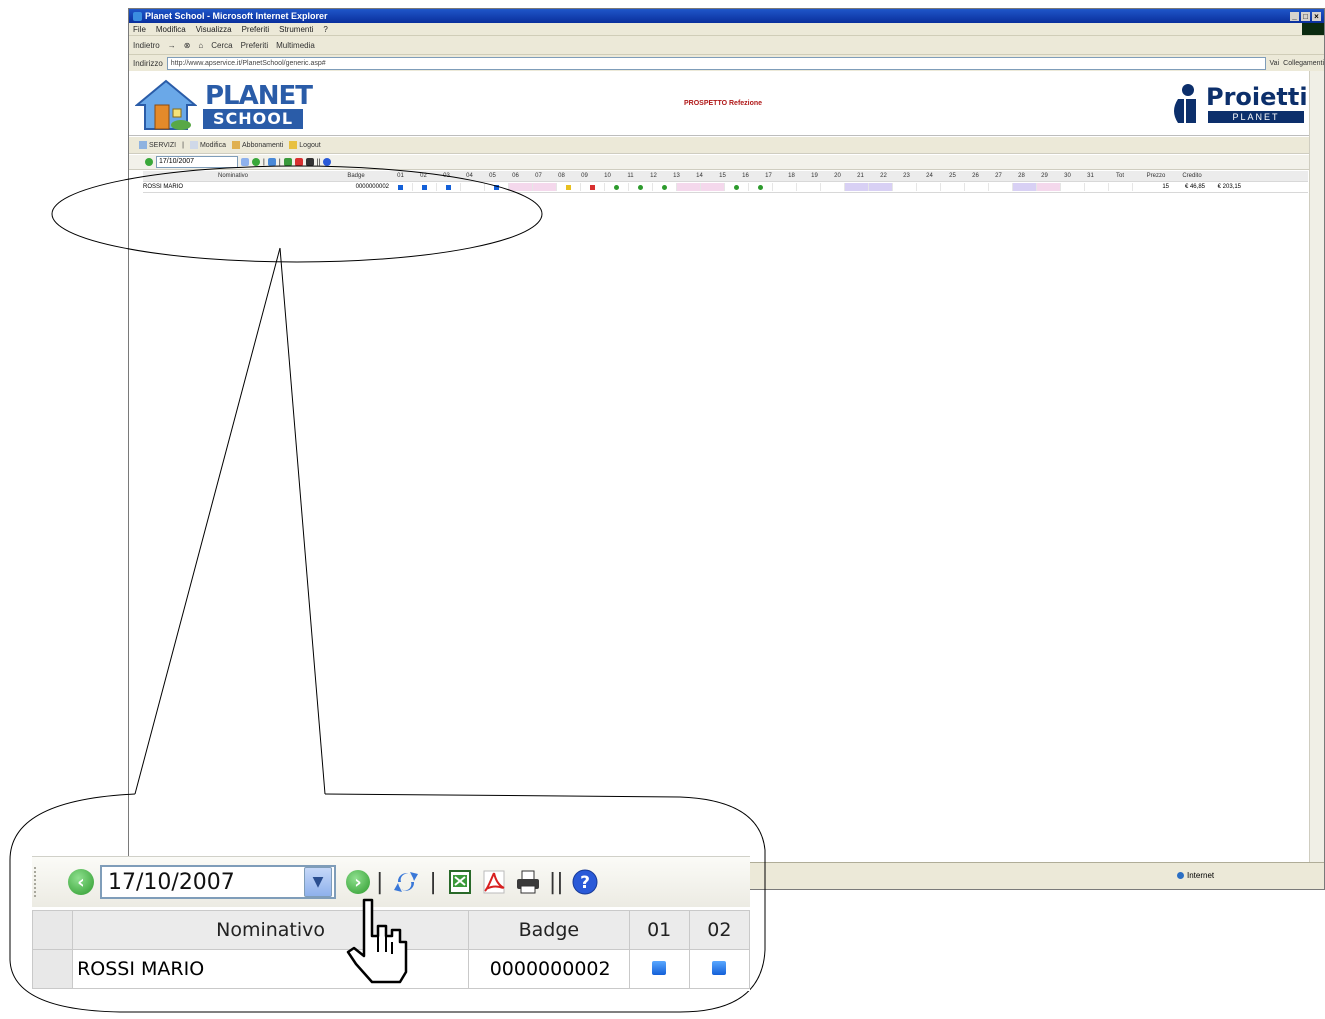  I want to click on help-icon: ?, so click(585, 882).